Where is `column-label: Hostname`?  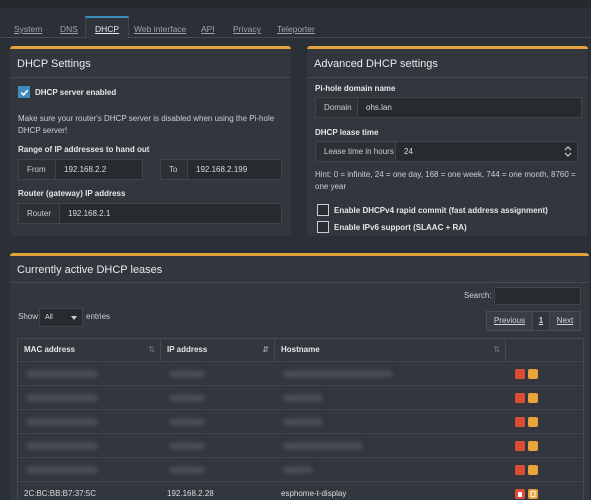 column-label: Hostname is located at coordinates (300, 349).